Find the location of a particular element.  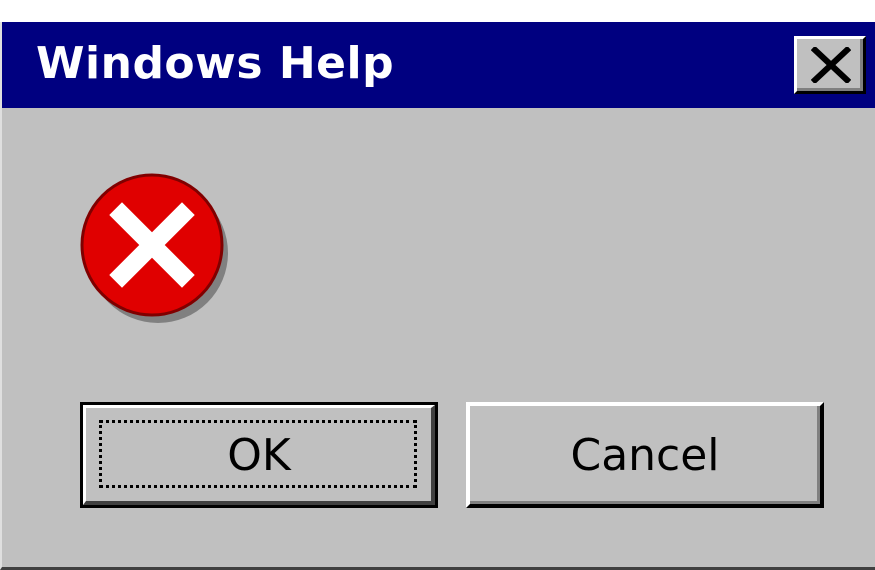

ok-button-label: OK is located at coordinates (259, 455).